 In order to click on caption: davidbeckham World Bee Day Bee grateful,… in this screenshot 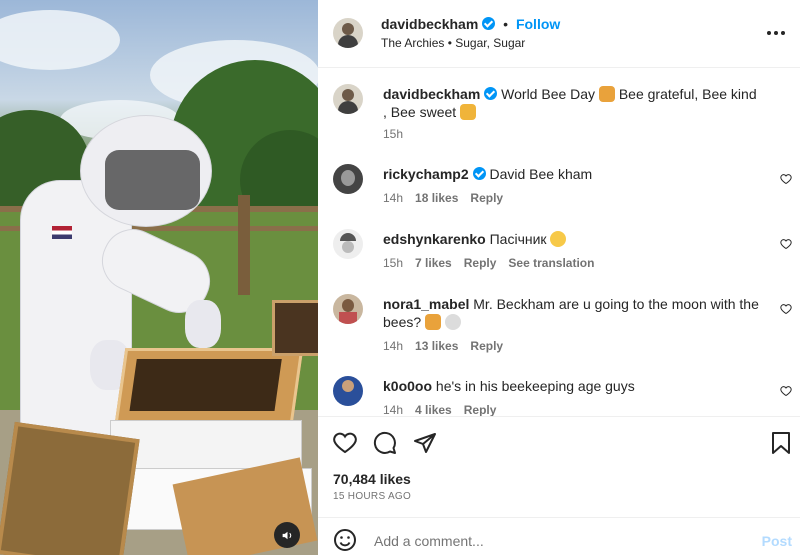, I will do `click(559, 114)`.